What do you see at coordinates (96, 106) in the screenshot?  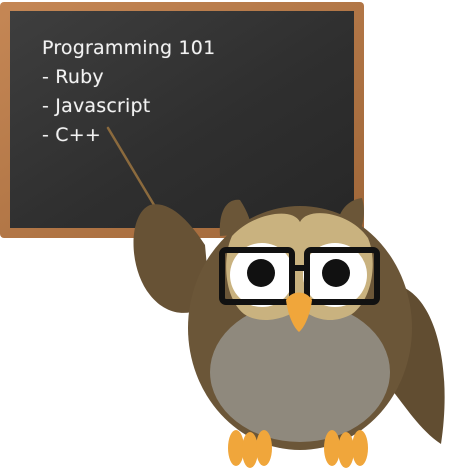 I see `chalk-line-javascript: - Javascript` at bounding box center [96, 106].